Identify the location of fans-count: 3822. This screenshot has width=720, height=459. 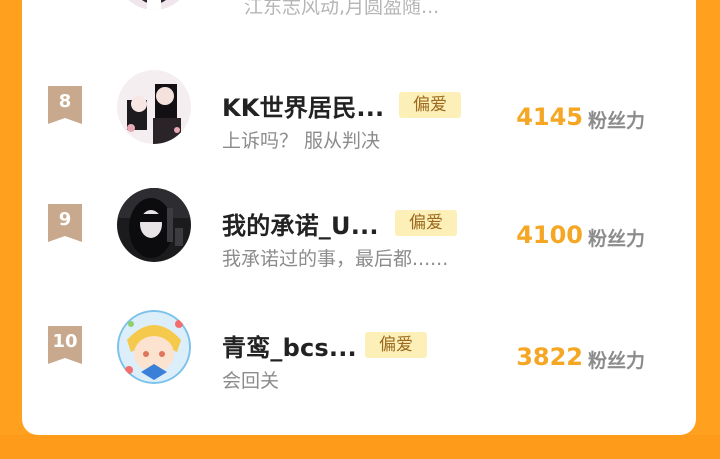
(549, 357).